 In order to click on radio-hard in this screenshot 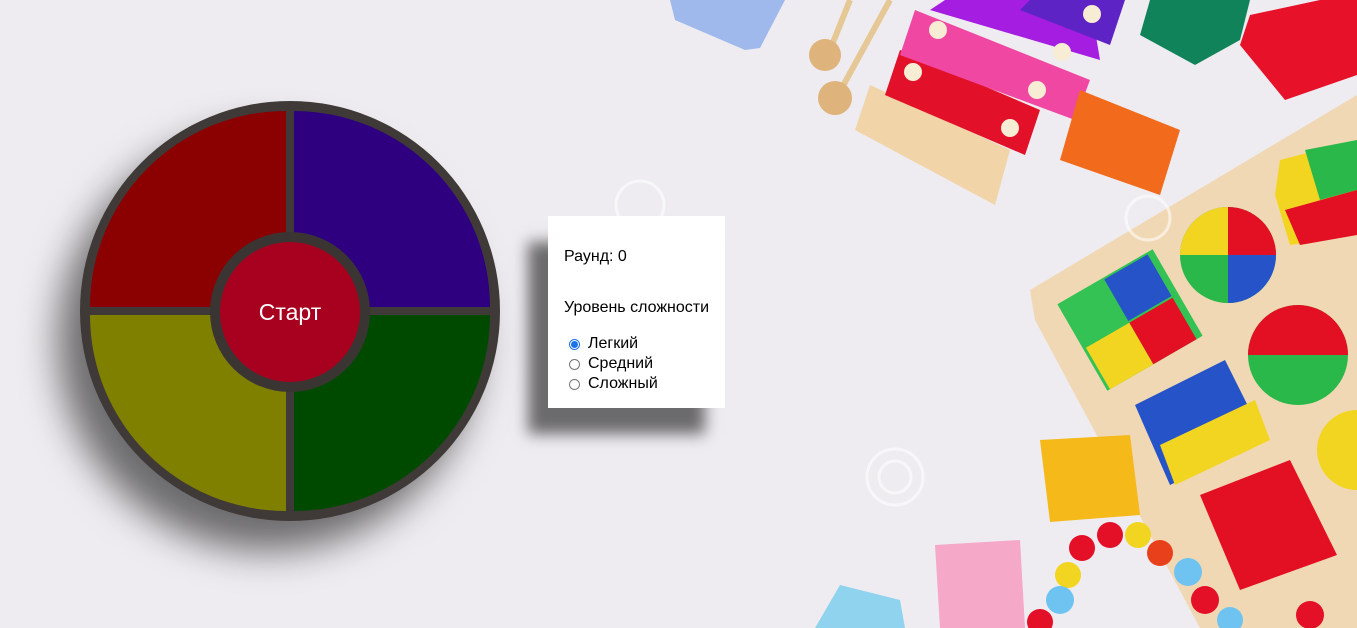, I will do `click(574, 384)`.